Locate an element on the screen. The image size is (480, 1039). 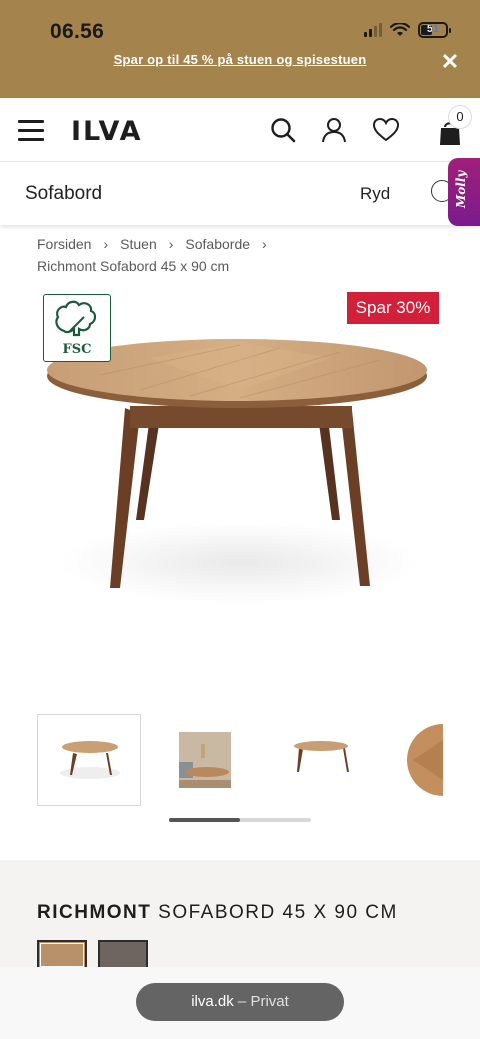
color-swatch-oak is located at coordinates (62, 955).